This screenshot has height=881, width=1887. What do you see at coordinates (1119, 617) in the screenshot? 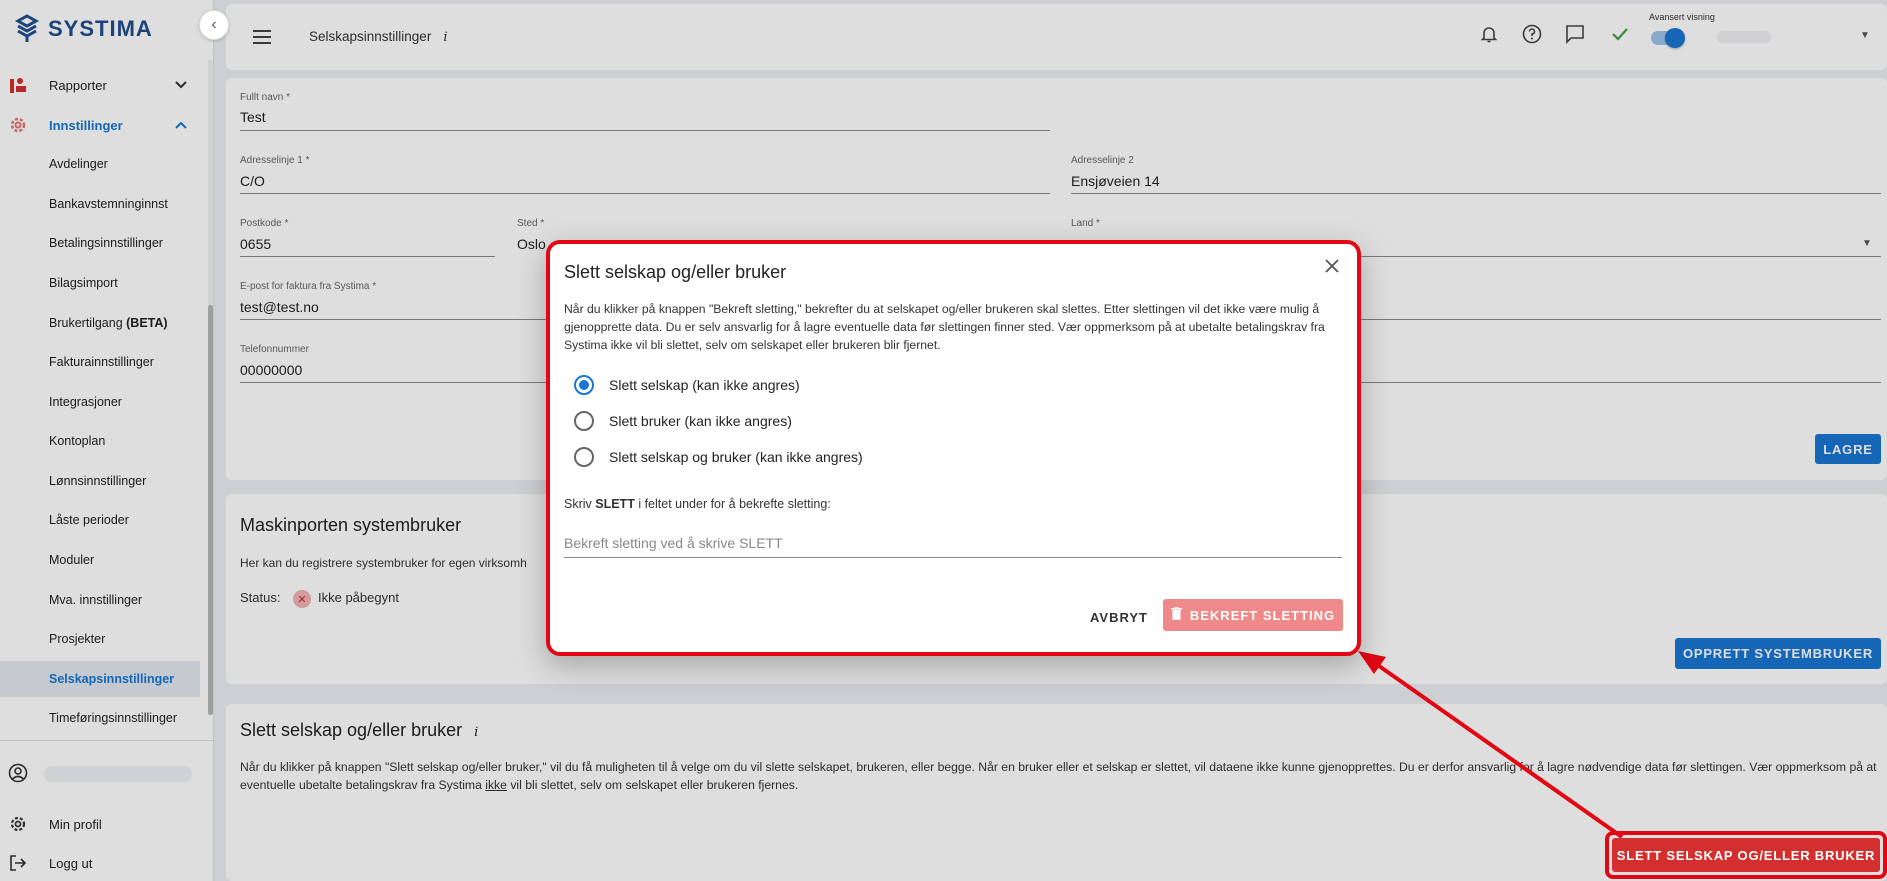
I see `cancel-button: AVBRYT` at bounding box center [1119, 617].